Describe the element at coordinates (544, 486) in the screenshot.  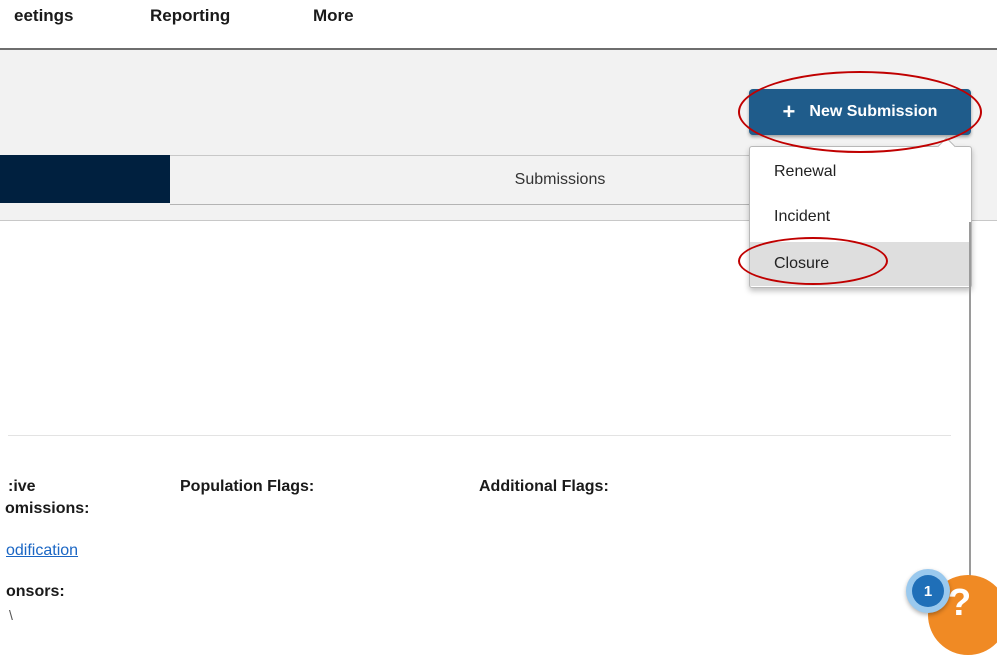
I see `additional-flags-label: Additional Flags:` at that location.